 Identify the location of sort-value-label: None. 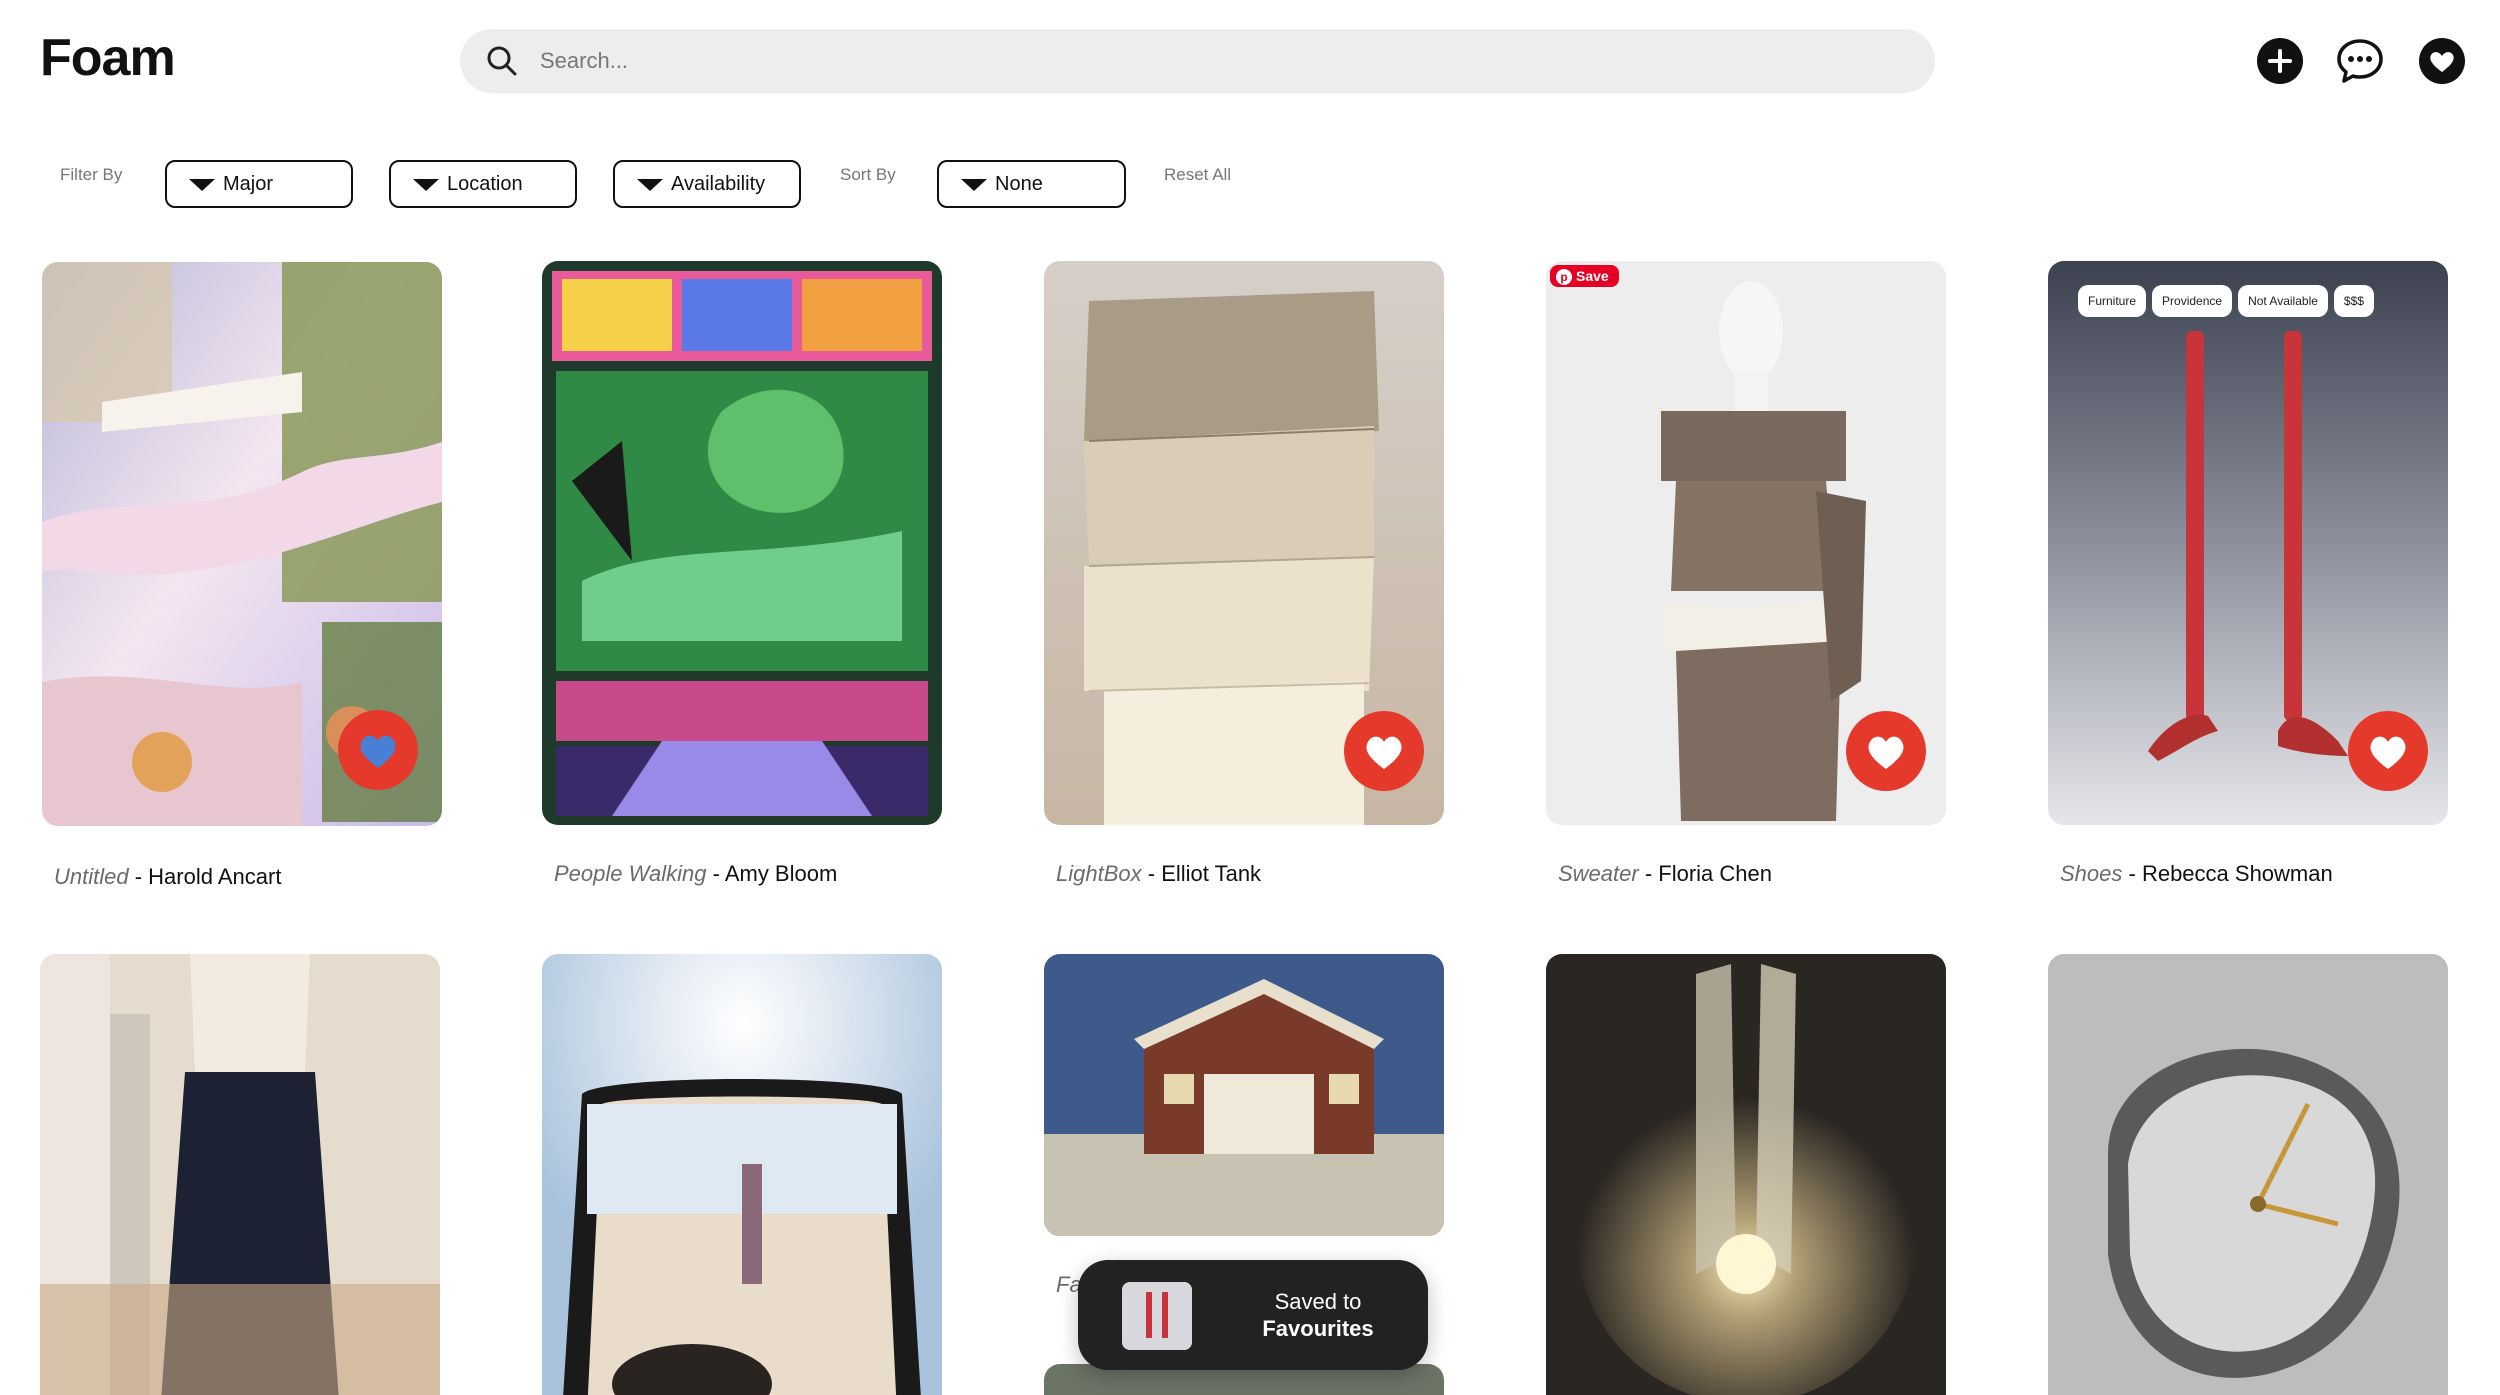
(1019, 183).